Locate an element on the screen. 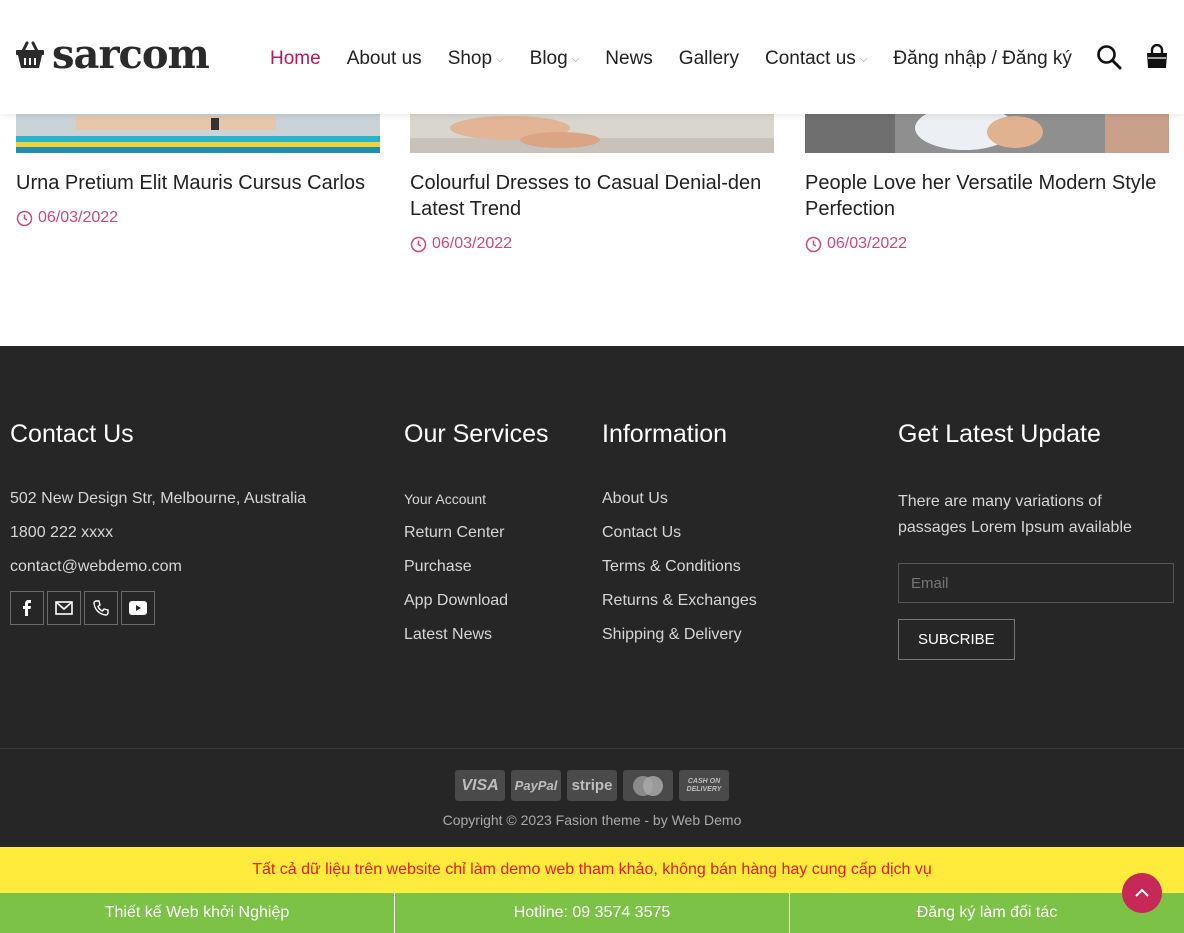 Image resolution: width=1184 pixels, height=933 pixels. footer-heading: Information is located at coordinates (665, 434).